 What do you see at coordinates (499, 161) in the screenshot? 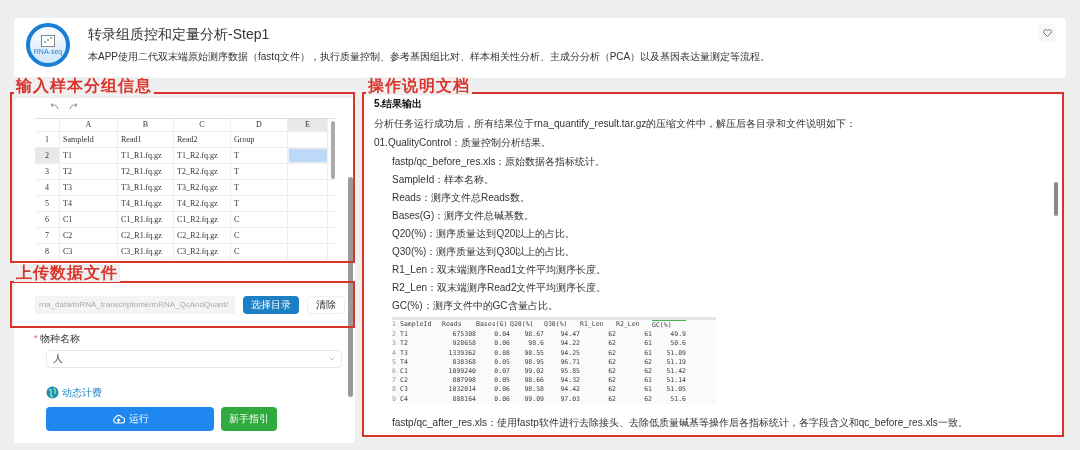
I see `doc-item: fastp/qc_before_res.xls：原始数据各指标统计。` at bounding box center [499, 161].